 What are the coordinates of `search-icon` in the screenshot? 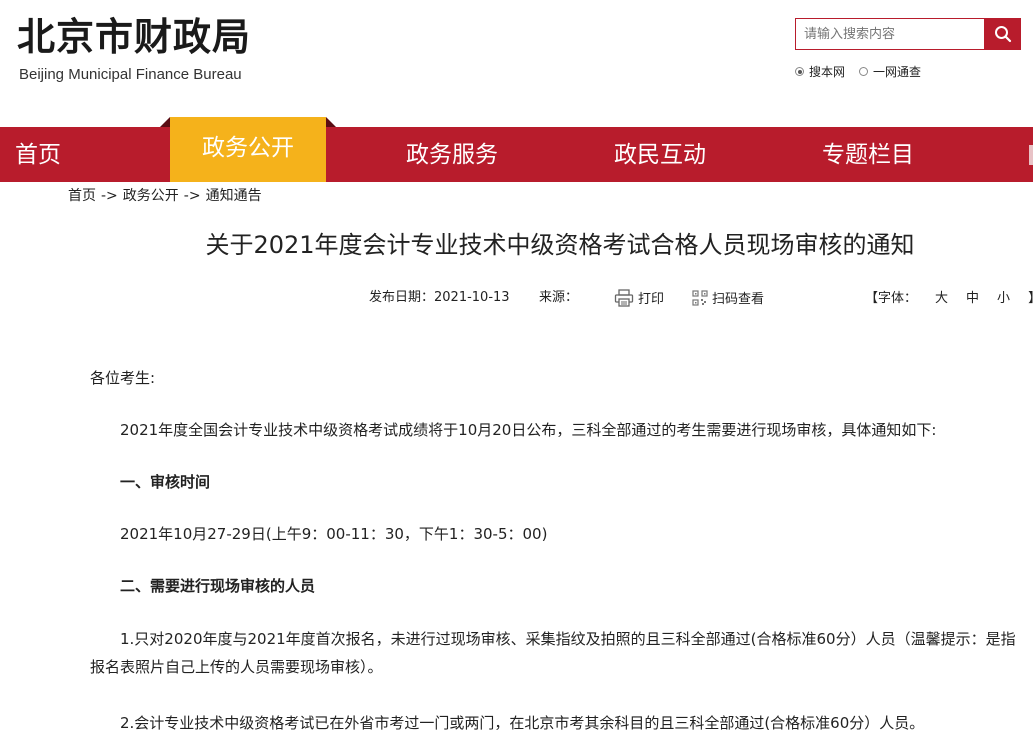 It's located at (1002, 34).